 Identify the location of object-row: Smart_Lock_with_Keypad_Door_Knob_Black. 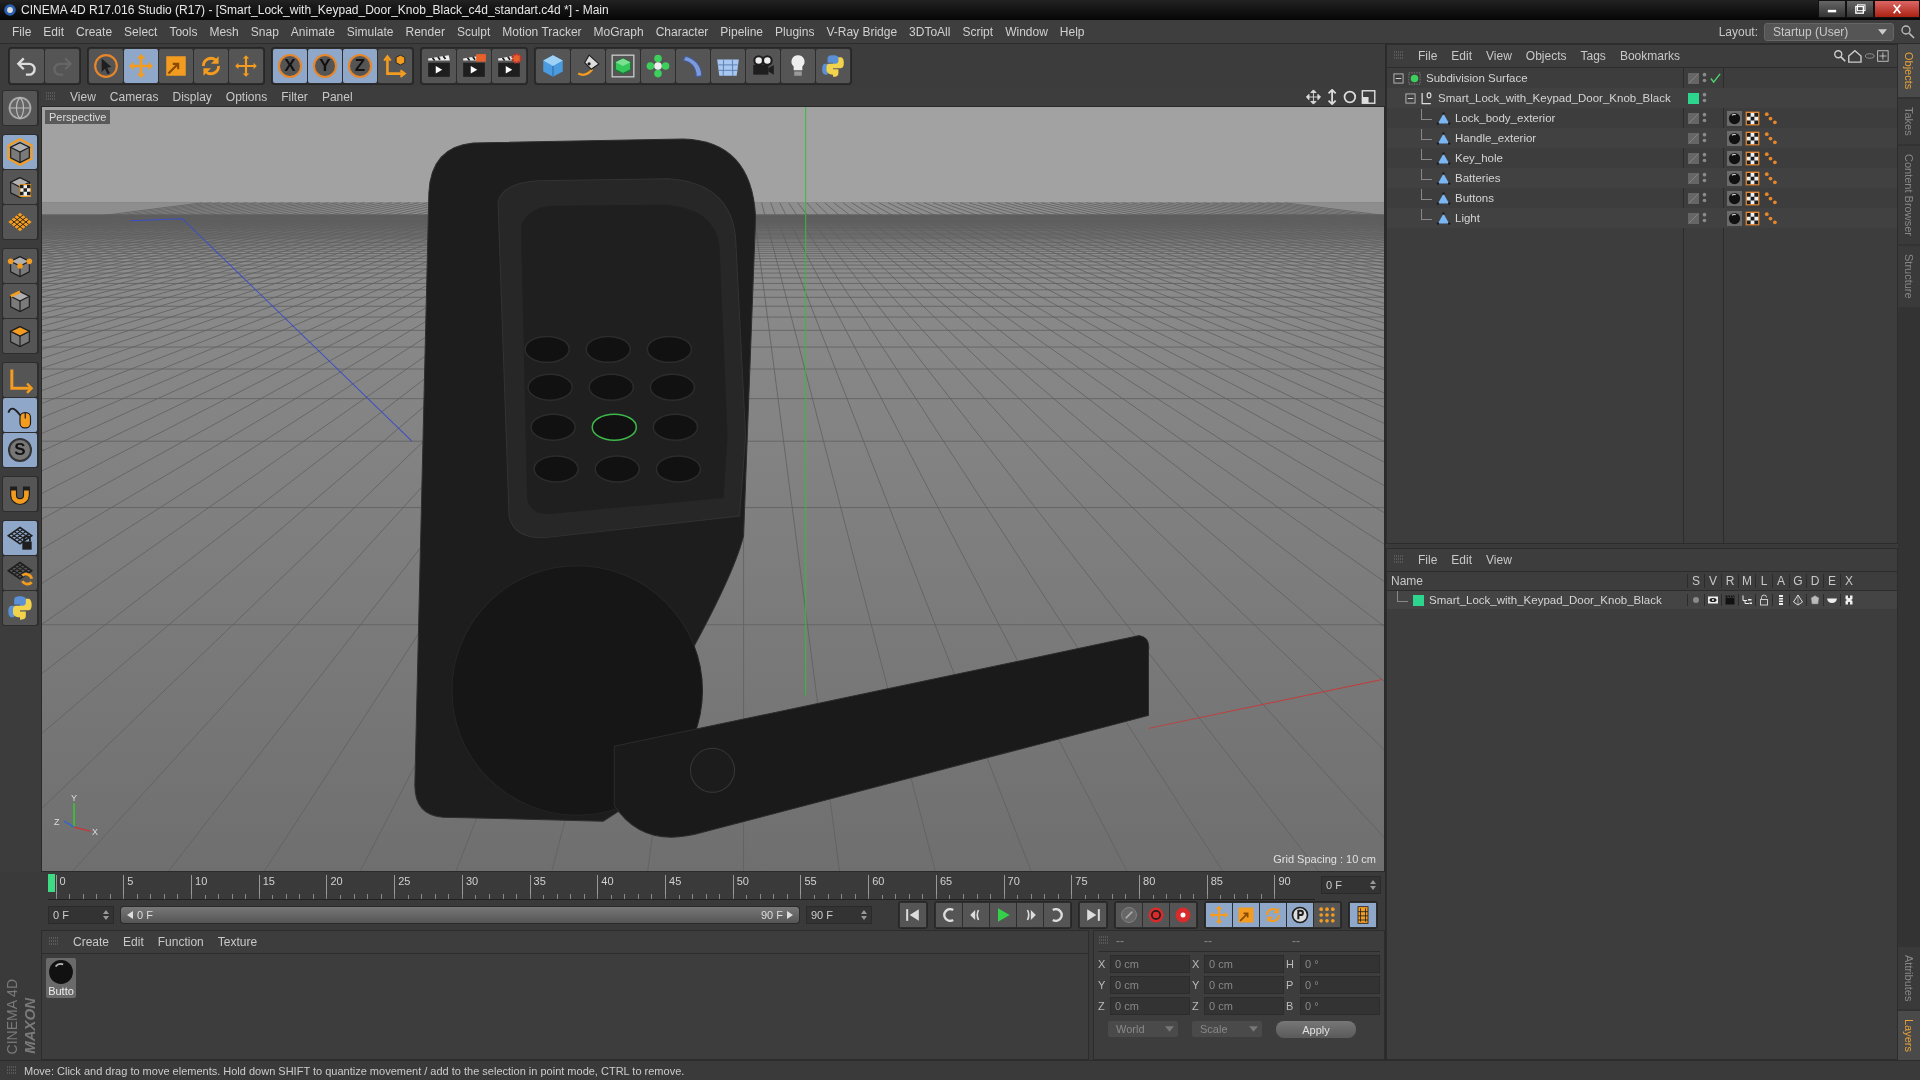
(1642, 98).